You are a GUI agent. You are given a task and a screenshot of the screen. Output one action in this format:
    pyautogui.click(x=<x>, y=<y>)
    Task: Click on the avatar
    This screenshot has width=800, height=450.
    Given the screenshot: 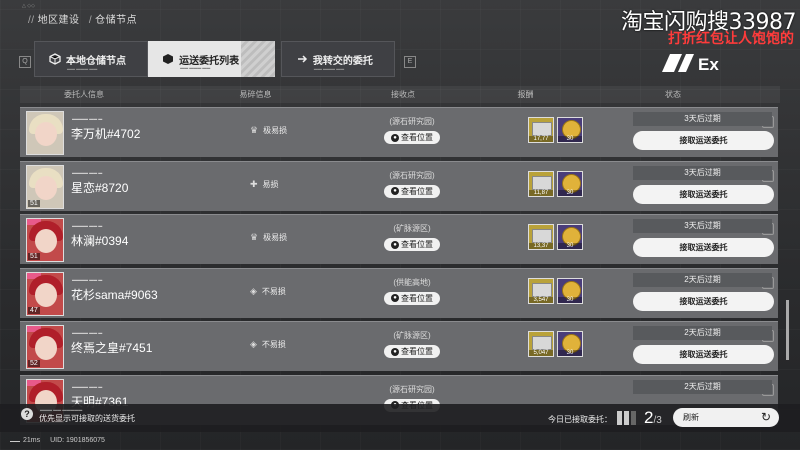 What is the action you would take?
    pyautogui.click(x=45, y=133)
    